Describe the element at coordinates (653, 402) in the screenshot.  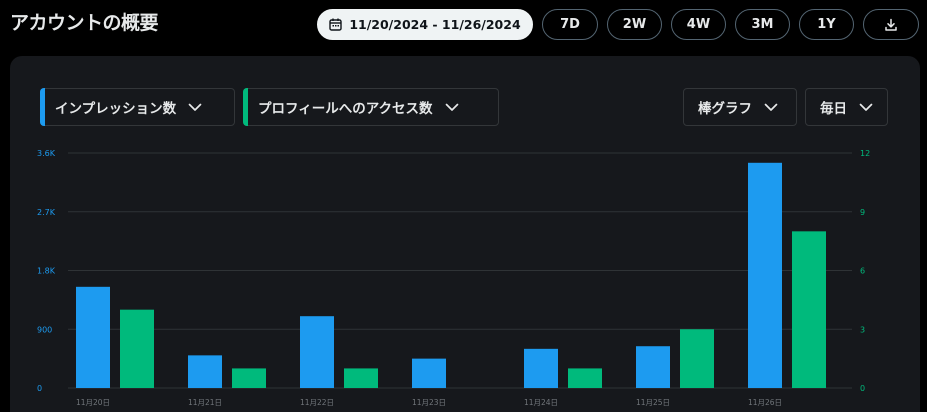
I see `x-axis-tick-label: 11月25日` at that location.